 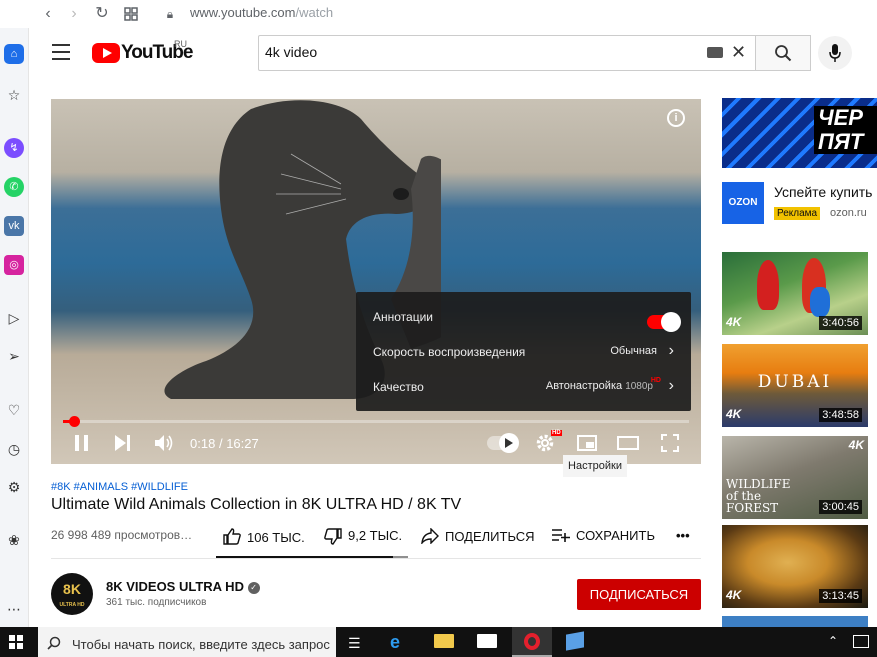 What do you see at coordinates (243, 12) in the screenshot?
I see `url-host: www.youtube.com` at bounding box center [243, 12].